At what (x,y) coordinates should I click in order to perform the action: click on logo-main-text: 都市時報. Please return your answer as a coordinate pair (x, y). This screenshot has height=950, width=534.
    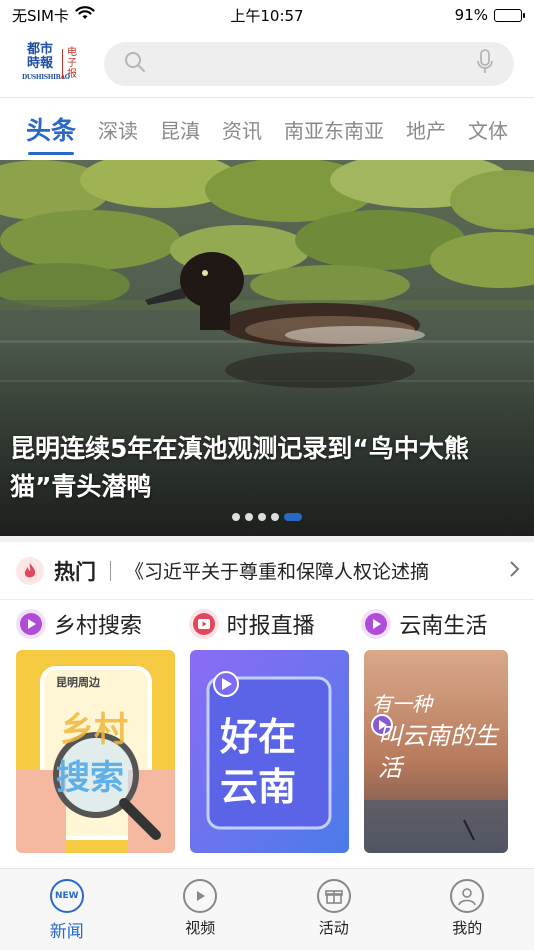
    Looking at the image, I should click on (39, 56).